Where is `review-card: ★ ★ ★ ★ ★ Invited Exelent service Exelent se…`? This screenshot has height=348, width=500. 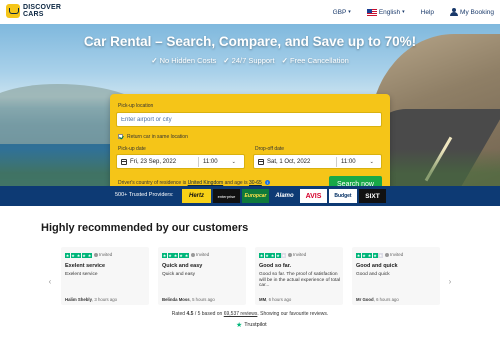 review-card: ★ ★ ★ ★ ★ Invited Exelent service Exelent se… is located at coordinates (105, 276).